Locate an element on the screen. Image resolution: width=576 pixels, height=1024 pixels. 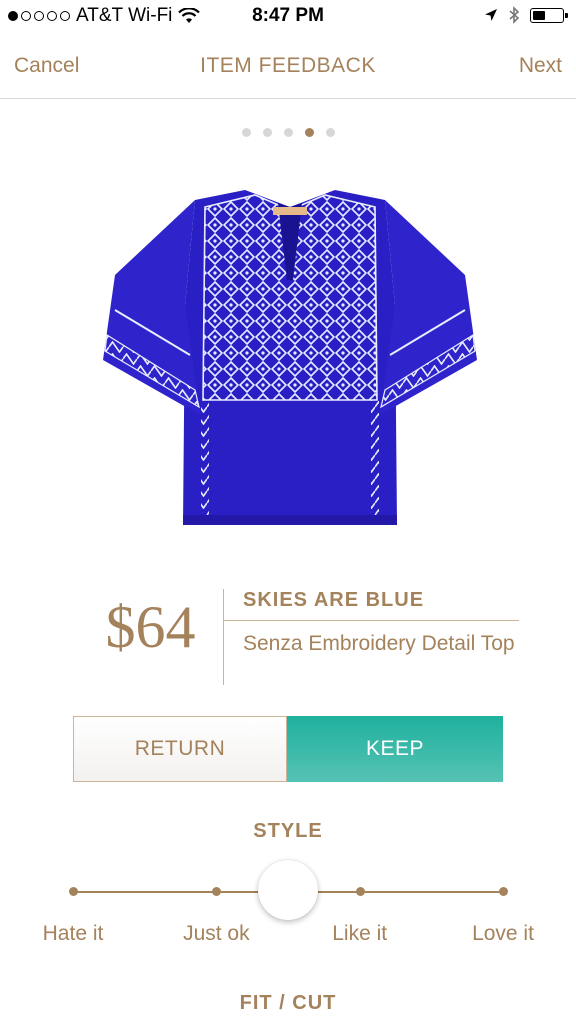
next-button: Next is located at coordinates (540, 66).